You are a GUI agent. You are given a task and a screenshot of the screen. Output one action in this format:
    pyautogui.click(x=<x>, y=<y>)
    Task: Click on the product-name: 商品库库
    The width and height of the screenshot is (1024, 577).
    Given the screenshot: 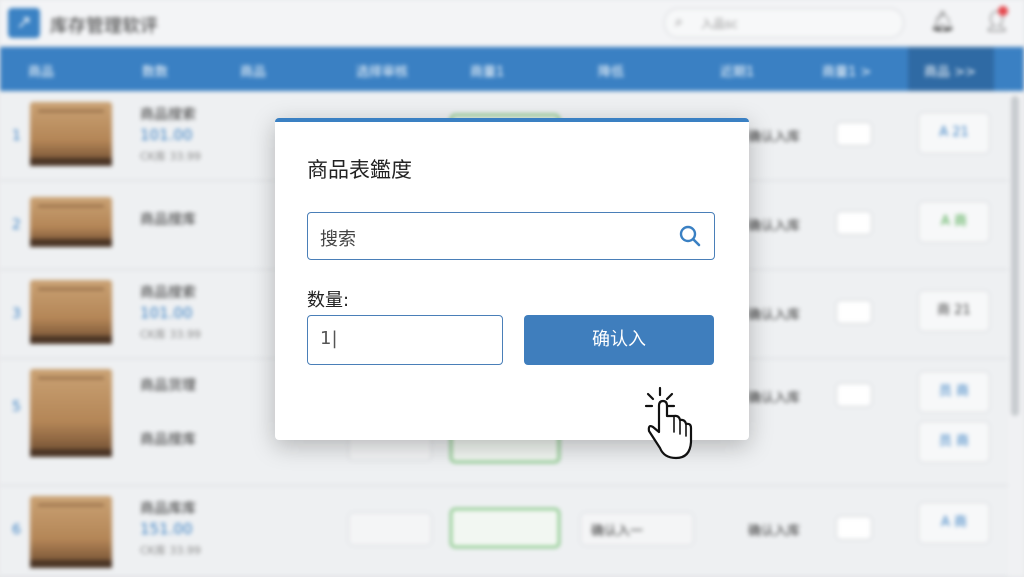 What is the action you would take?
    pyautogui.click(x=168, y=509)
    